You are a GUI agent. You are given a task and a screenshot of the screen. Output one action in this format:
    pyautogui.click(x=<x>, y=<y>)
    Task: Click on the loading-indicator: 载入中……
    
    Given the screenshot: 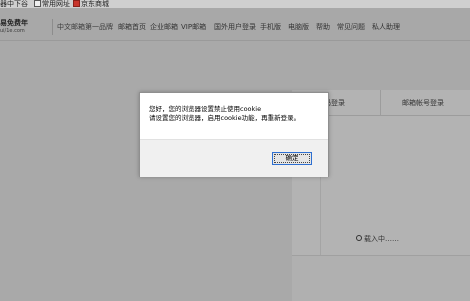 What is the action you would take?
    pyautogui.click(x=377, y=239)
    